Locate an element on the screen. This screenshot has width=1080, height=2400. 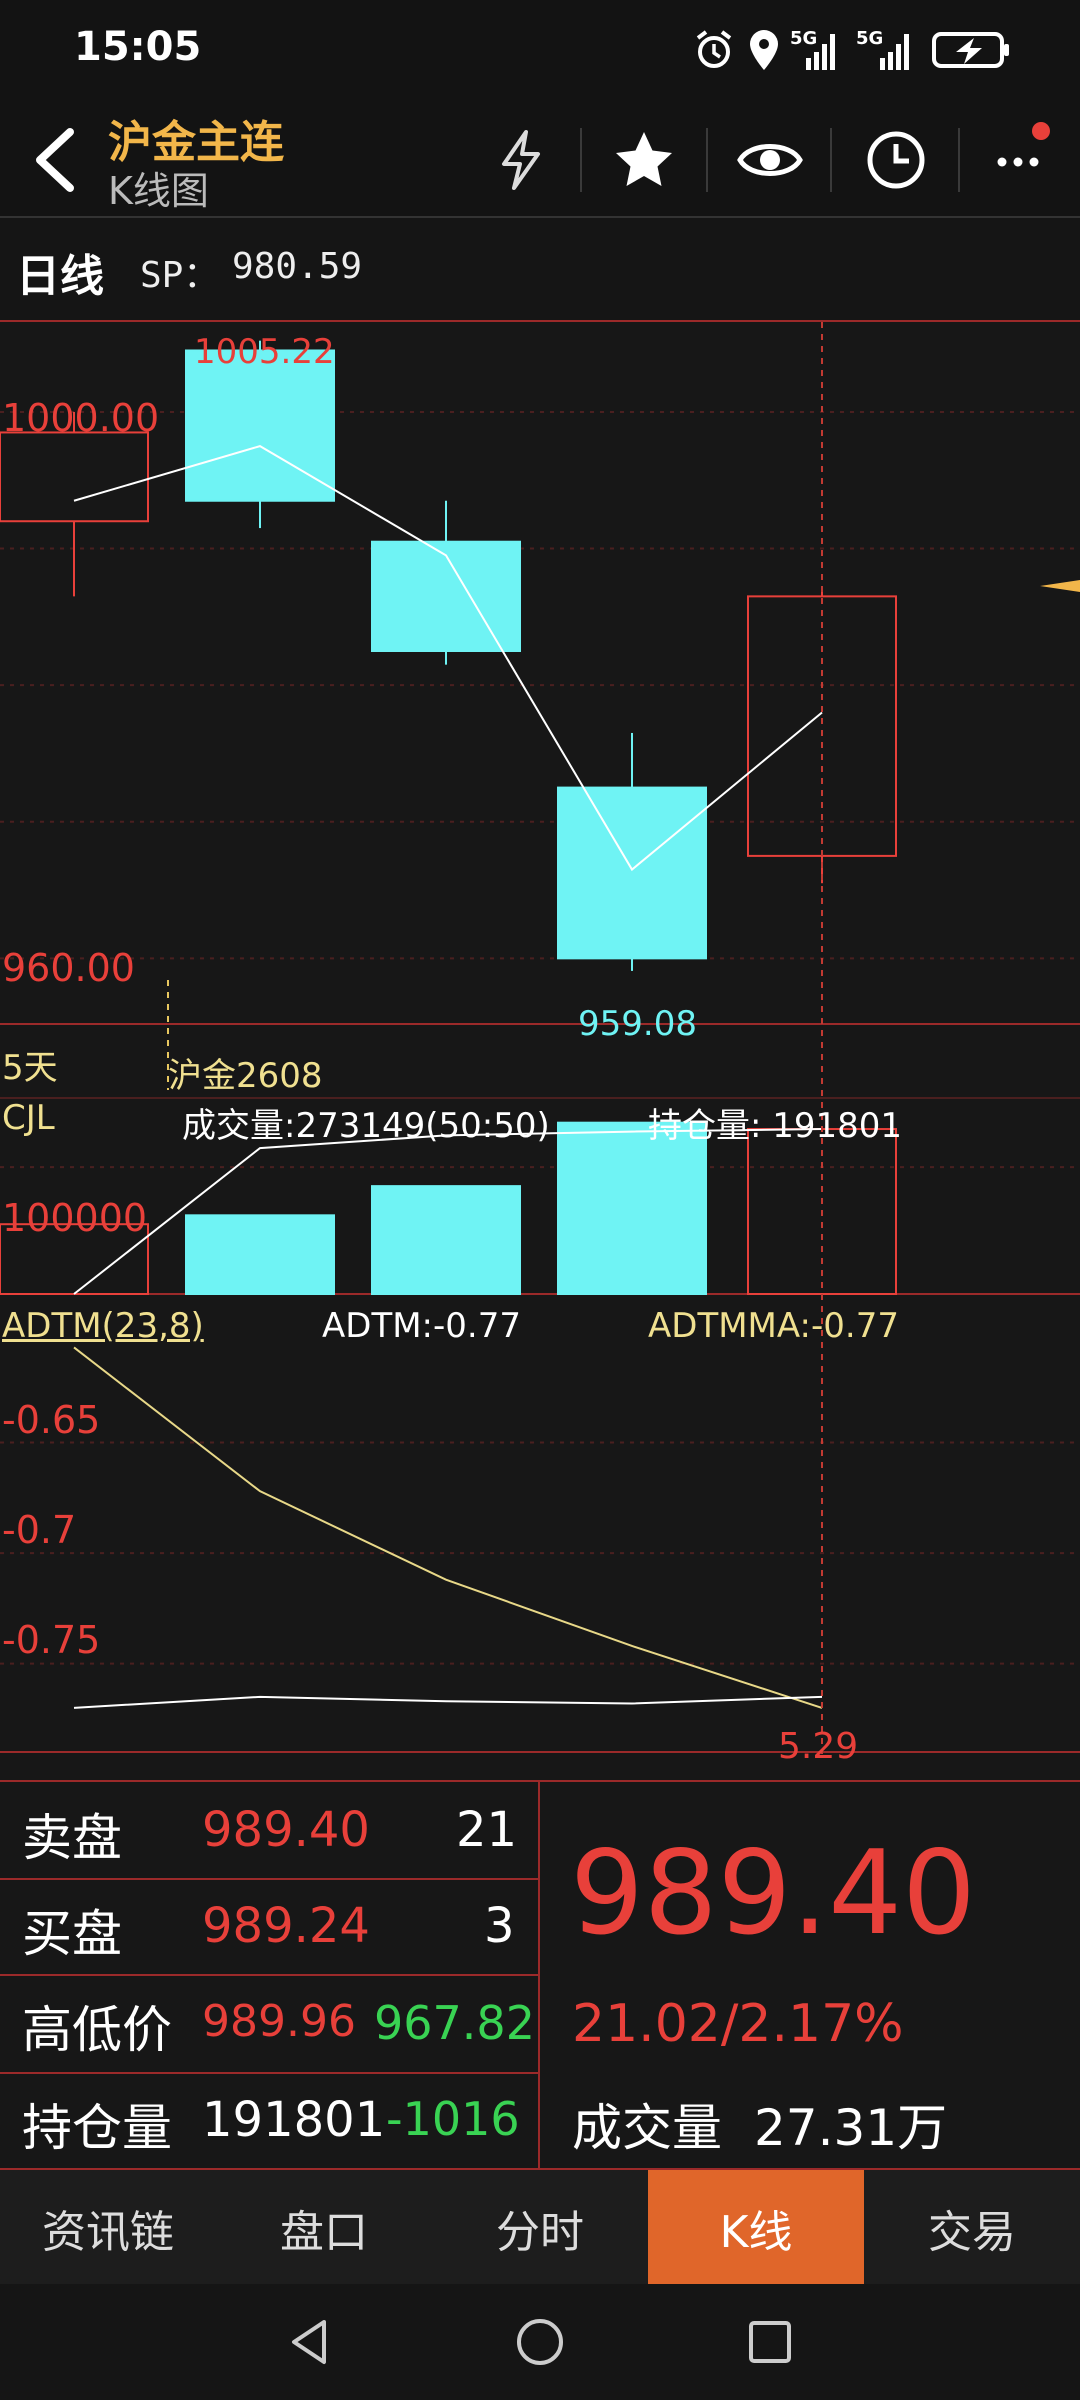
location-icon is located at coordinates (764, 50).